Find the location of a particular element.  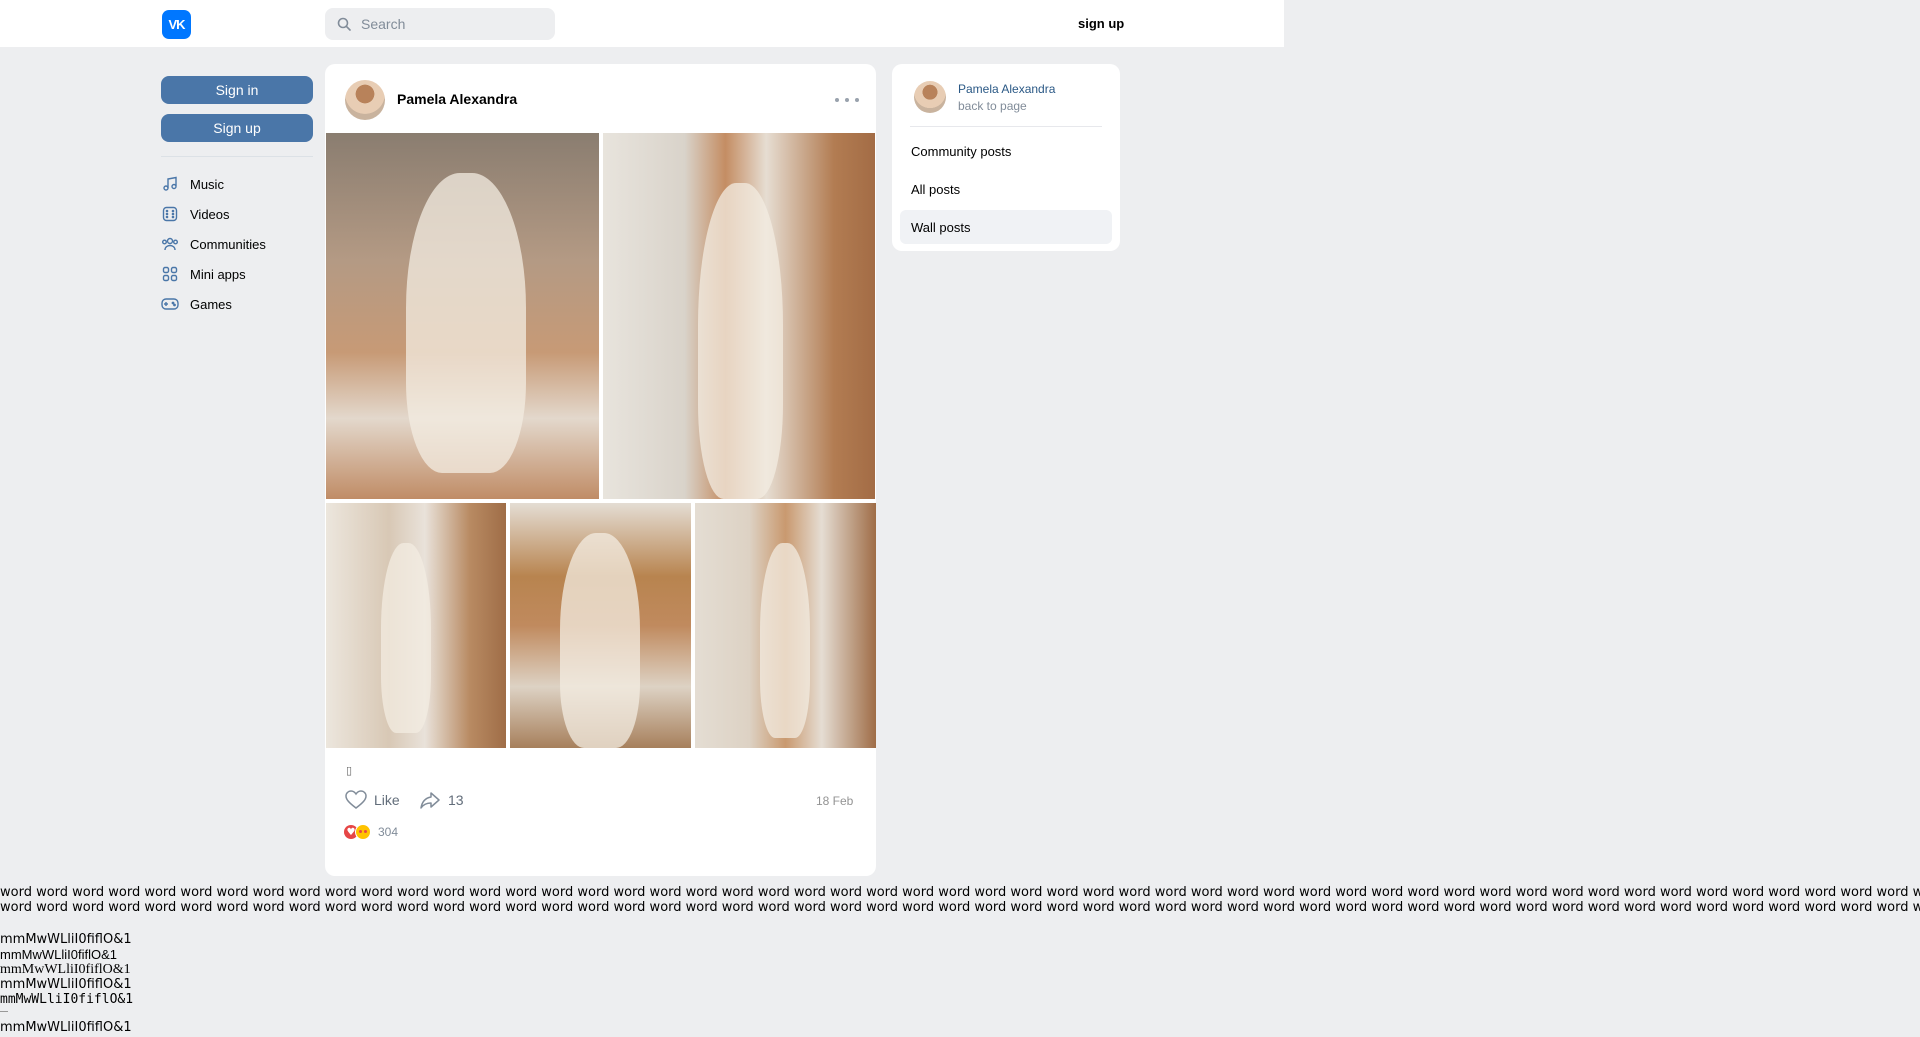

sidebar-item-videos: Videos is located at coordinates (237, 214).